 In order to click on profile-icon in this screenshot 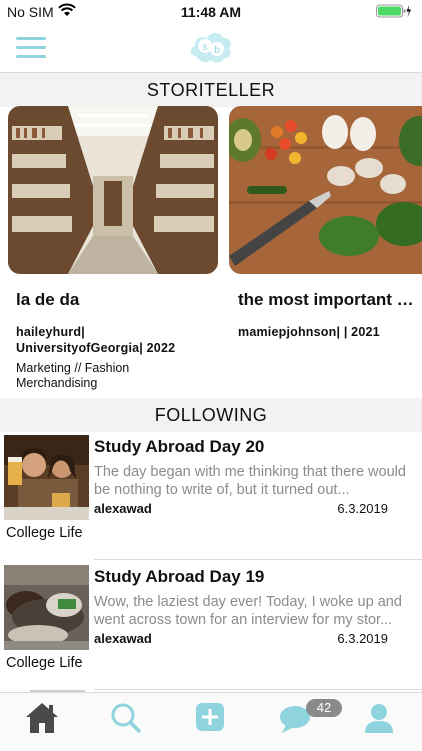, I will do `click(379, 718)`.